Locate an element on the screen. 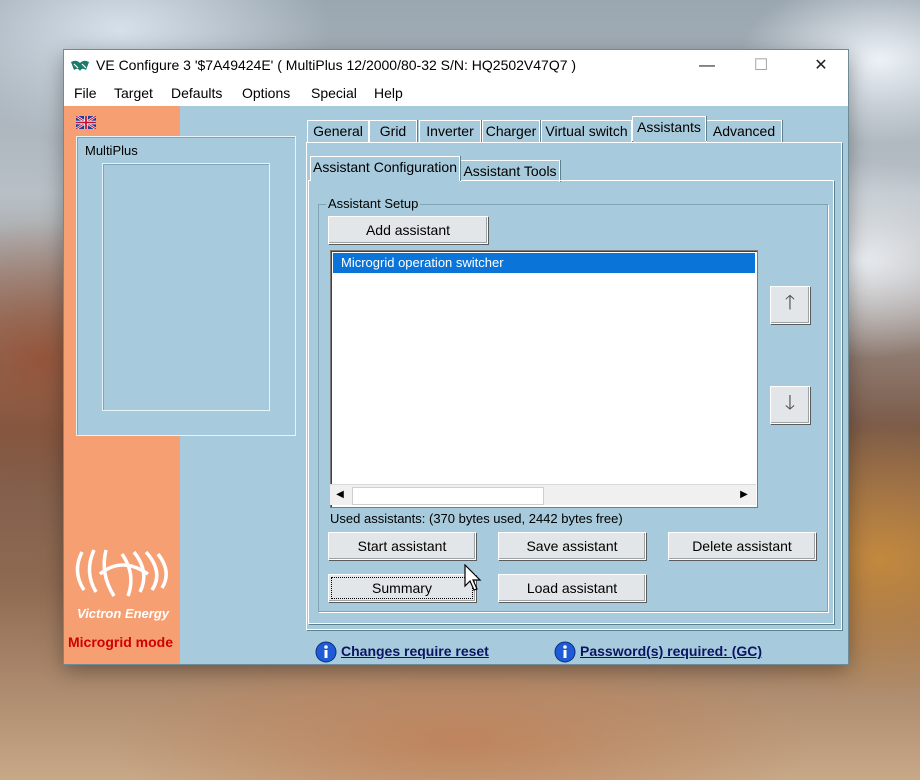  list-item-label: Microgrid operation switcher is located at coordinates (422, 262).